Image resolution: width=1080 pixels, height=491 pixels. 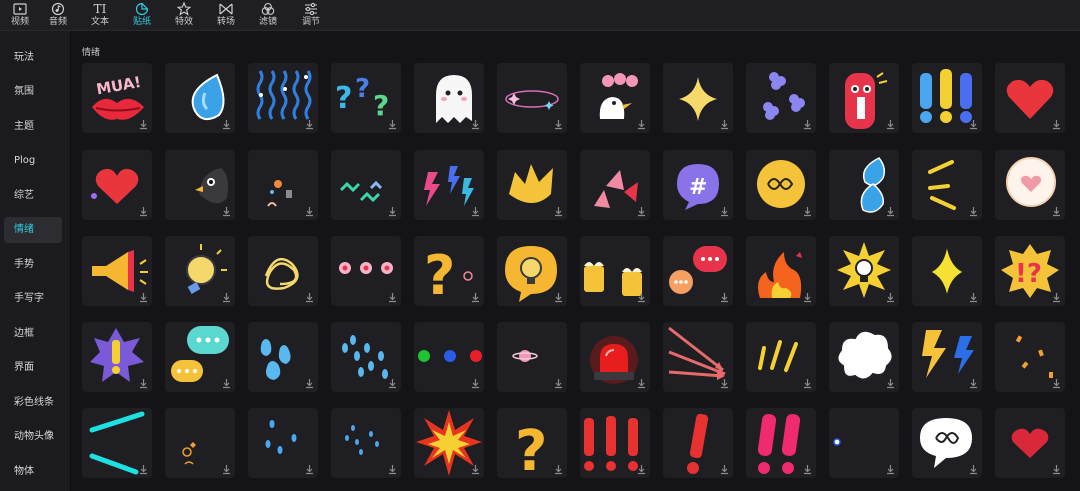 I want to click on sticker-four-point-star, so click(x=698, y=98).